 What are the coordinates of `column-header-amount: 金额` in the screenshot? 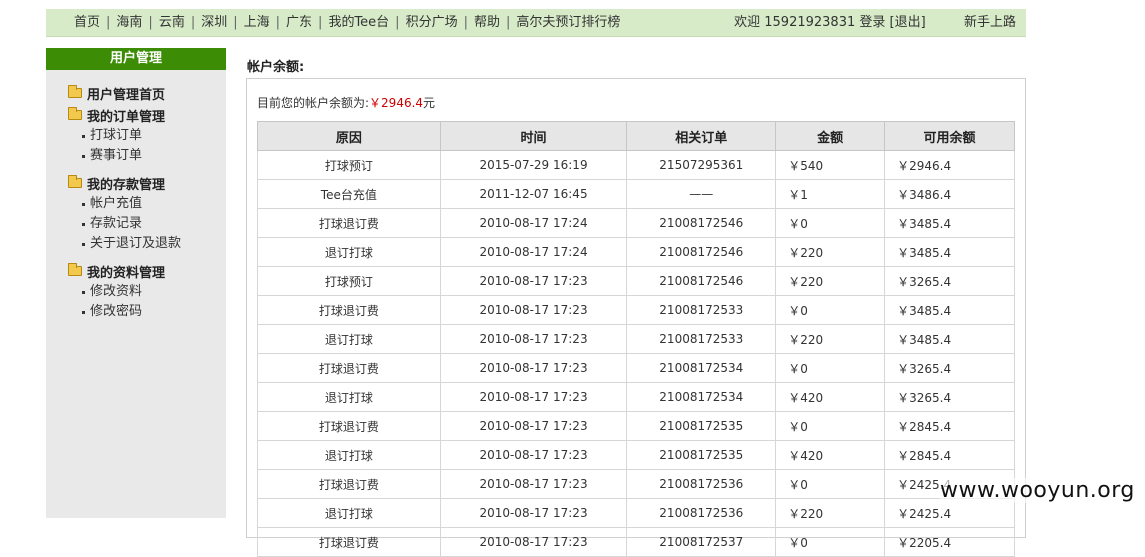 It's located at (830, 136).